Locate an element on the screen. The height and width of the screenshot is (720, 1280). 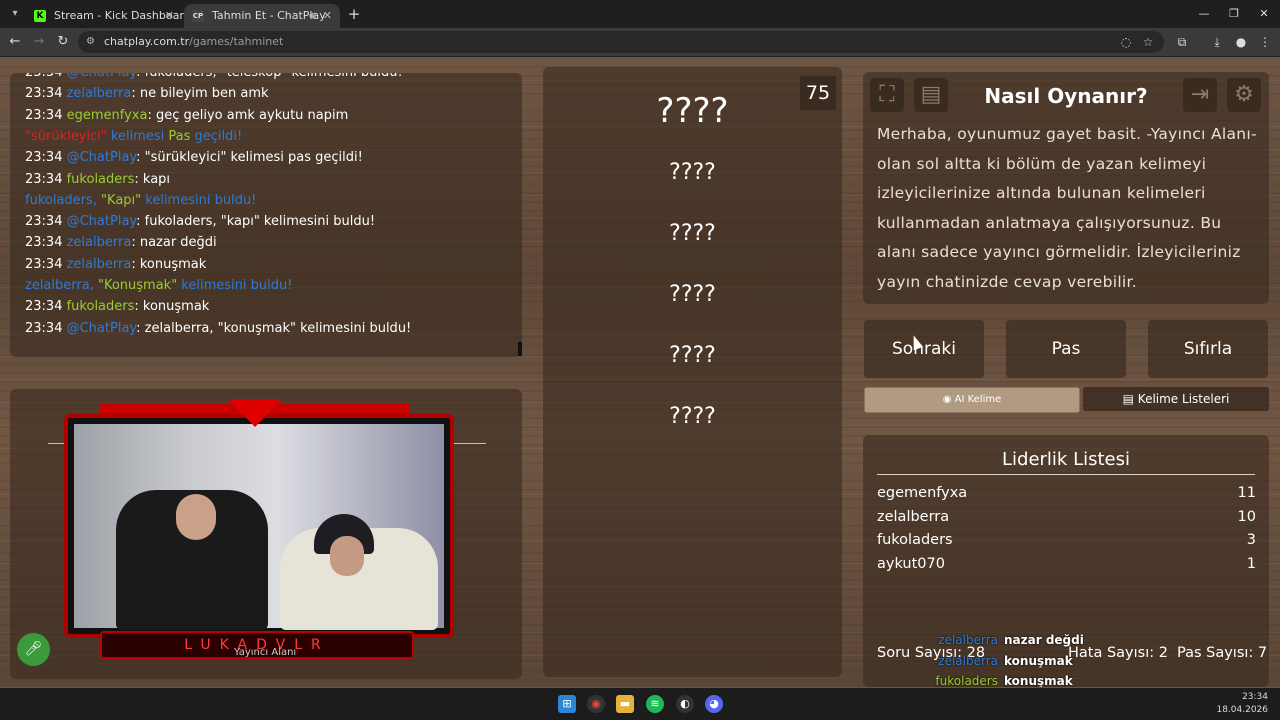
chat-text: "sürükleyici" is located at coordinates (66, 136).